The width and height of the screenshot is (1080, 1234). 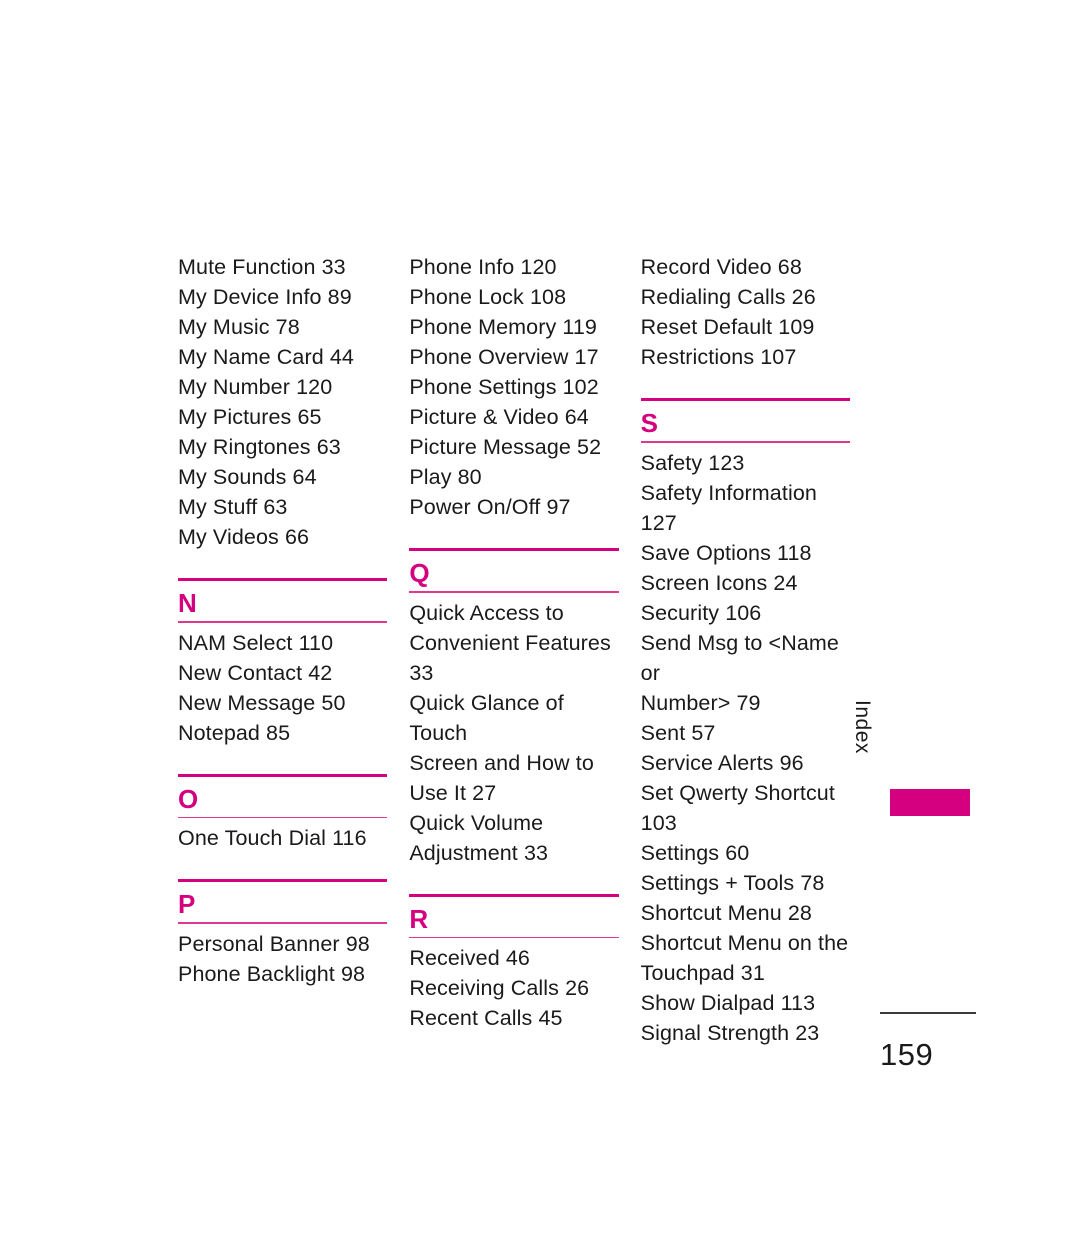 I want to click on index-entry: Receiving Calls 26, so click(x=499, y=988).